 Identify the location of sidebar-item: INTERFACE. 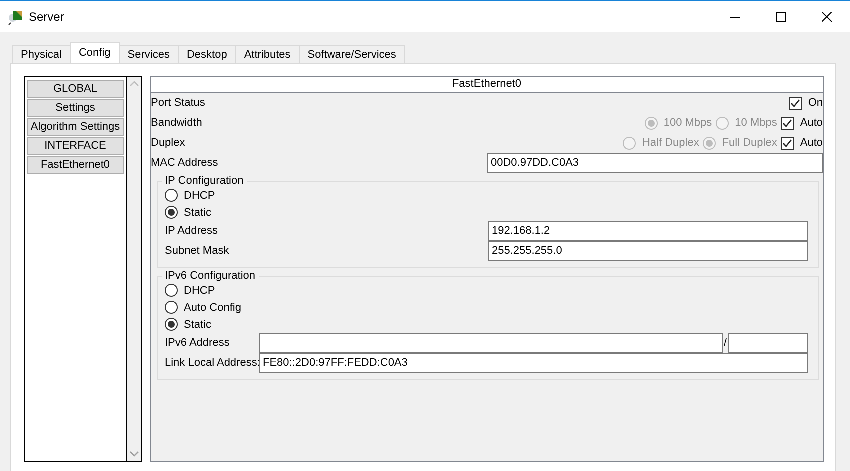
(75, 146).